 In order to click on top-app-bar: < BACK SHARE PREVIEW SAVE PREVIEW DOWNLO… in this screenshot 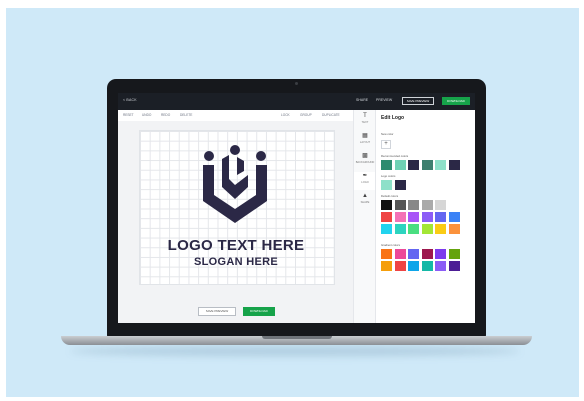, I will do `click(296, 101)`.